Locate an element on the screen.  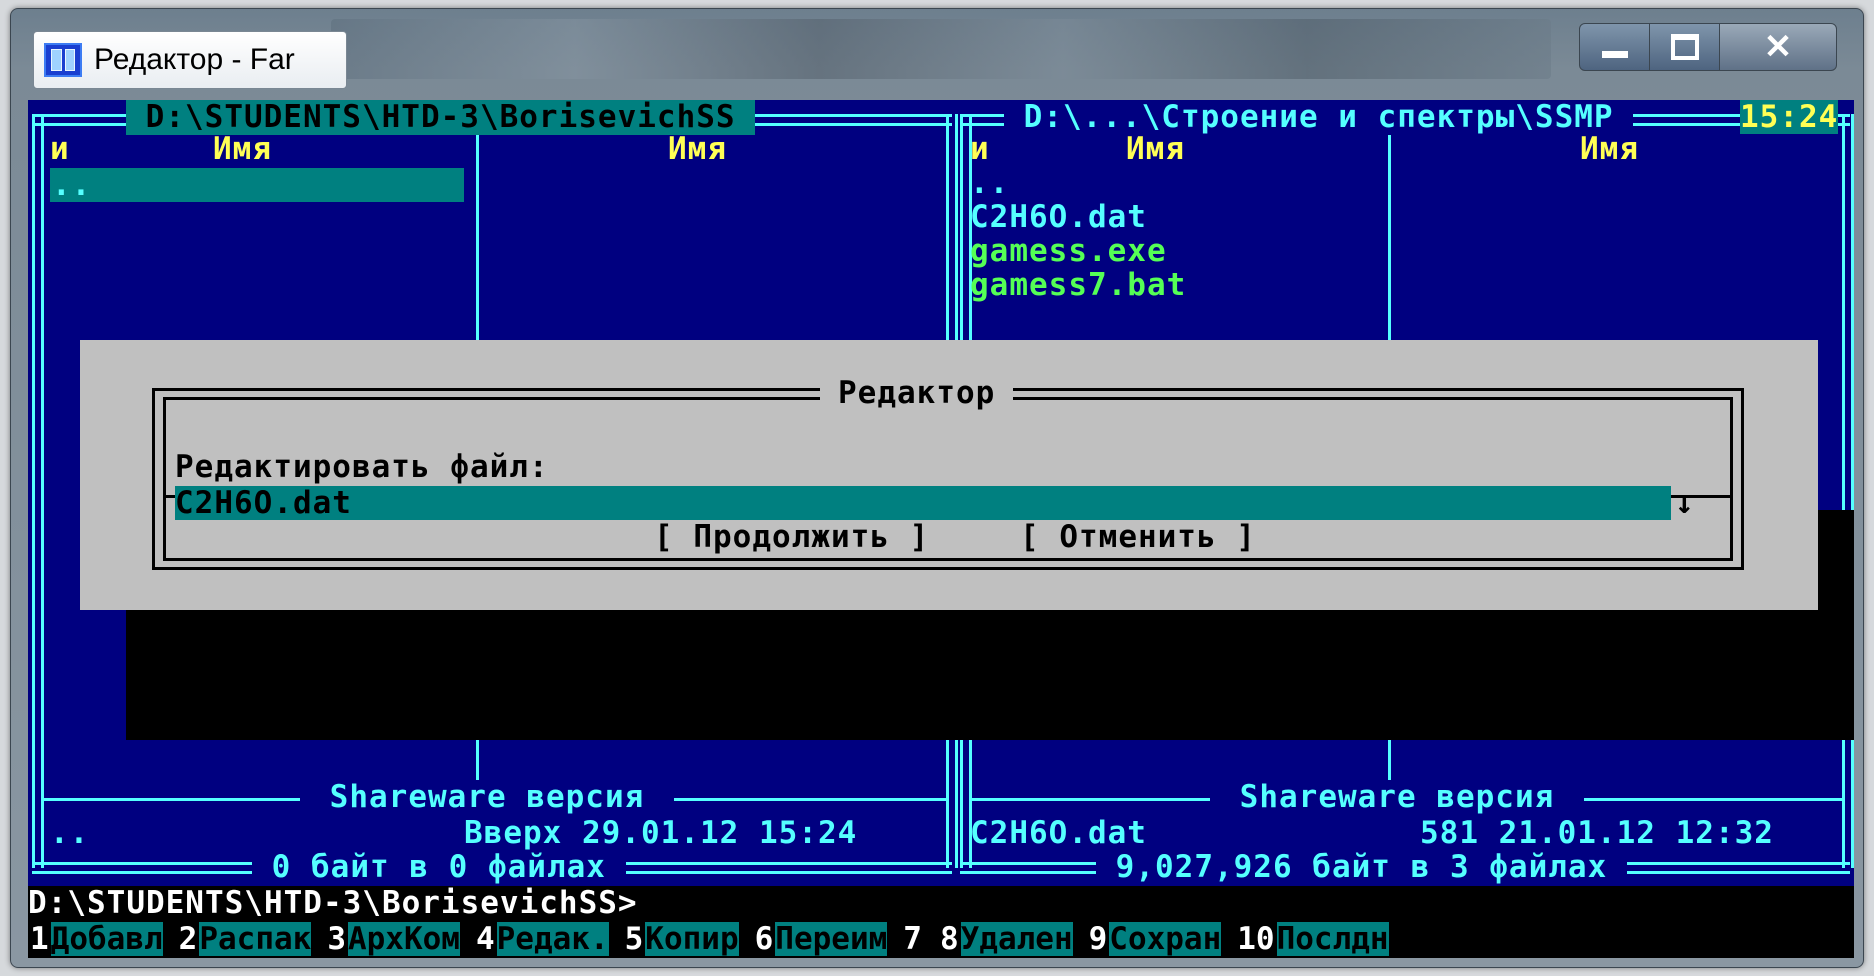
maximize-button is located at coordinates (1685, 47).